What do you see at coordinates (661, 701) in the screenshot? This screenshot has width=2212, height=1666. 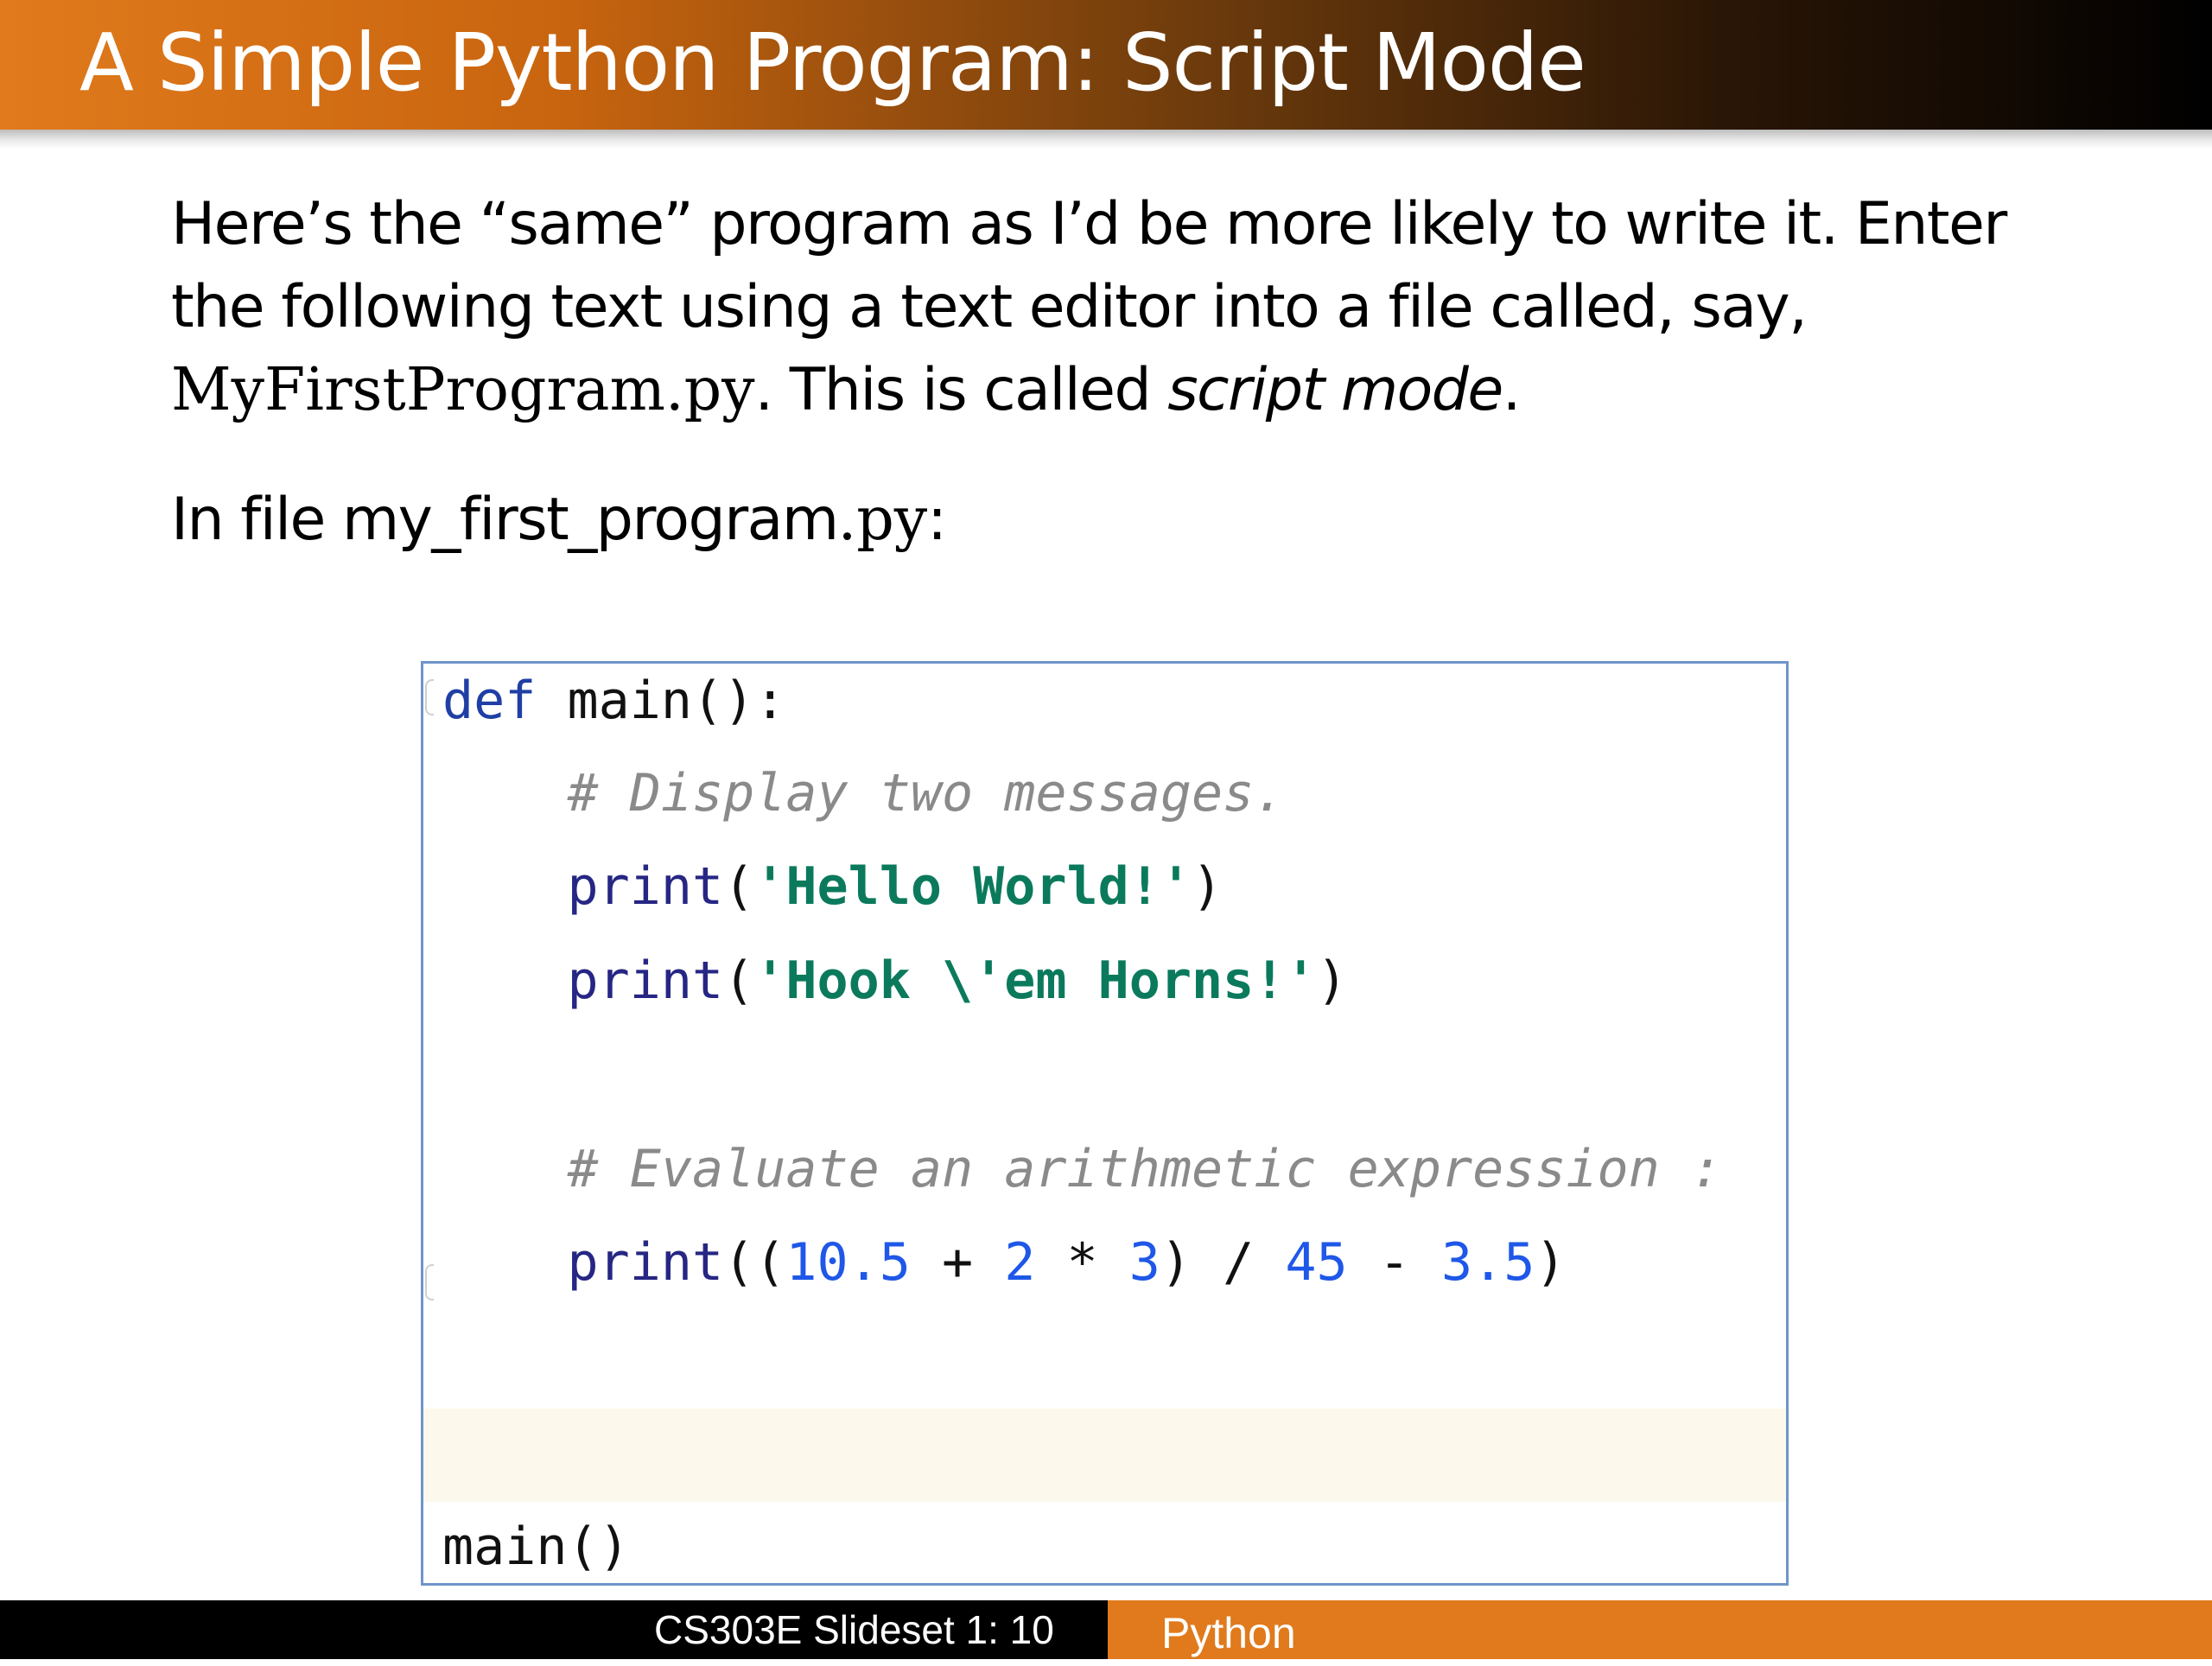 I see `func-signature: main():` at bounding box center [661, 701].